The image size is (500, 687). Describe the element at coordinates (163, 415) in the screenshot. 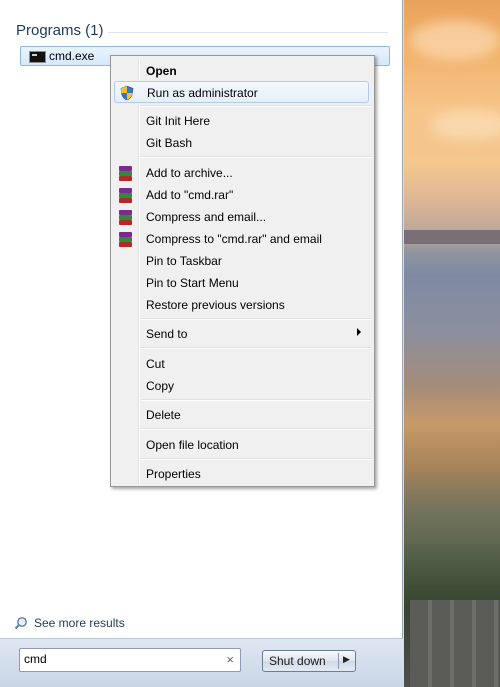

I see `menu-item-label: Delete` at that location.